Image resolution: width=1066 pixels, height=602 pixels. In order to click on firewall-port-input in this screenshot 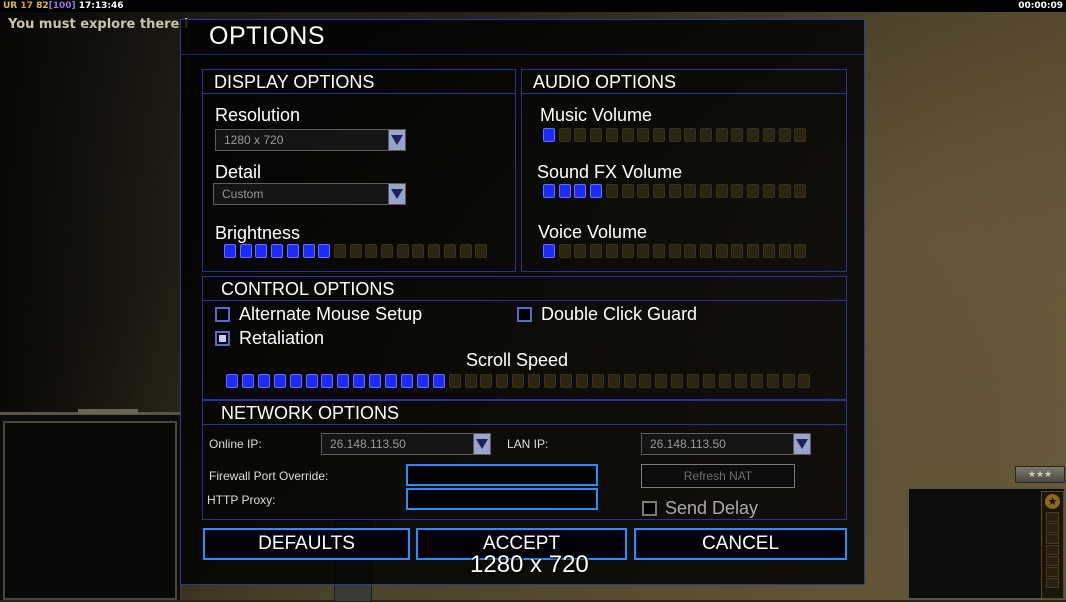, I will do `click(502, 475)`.